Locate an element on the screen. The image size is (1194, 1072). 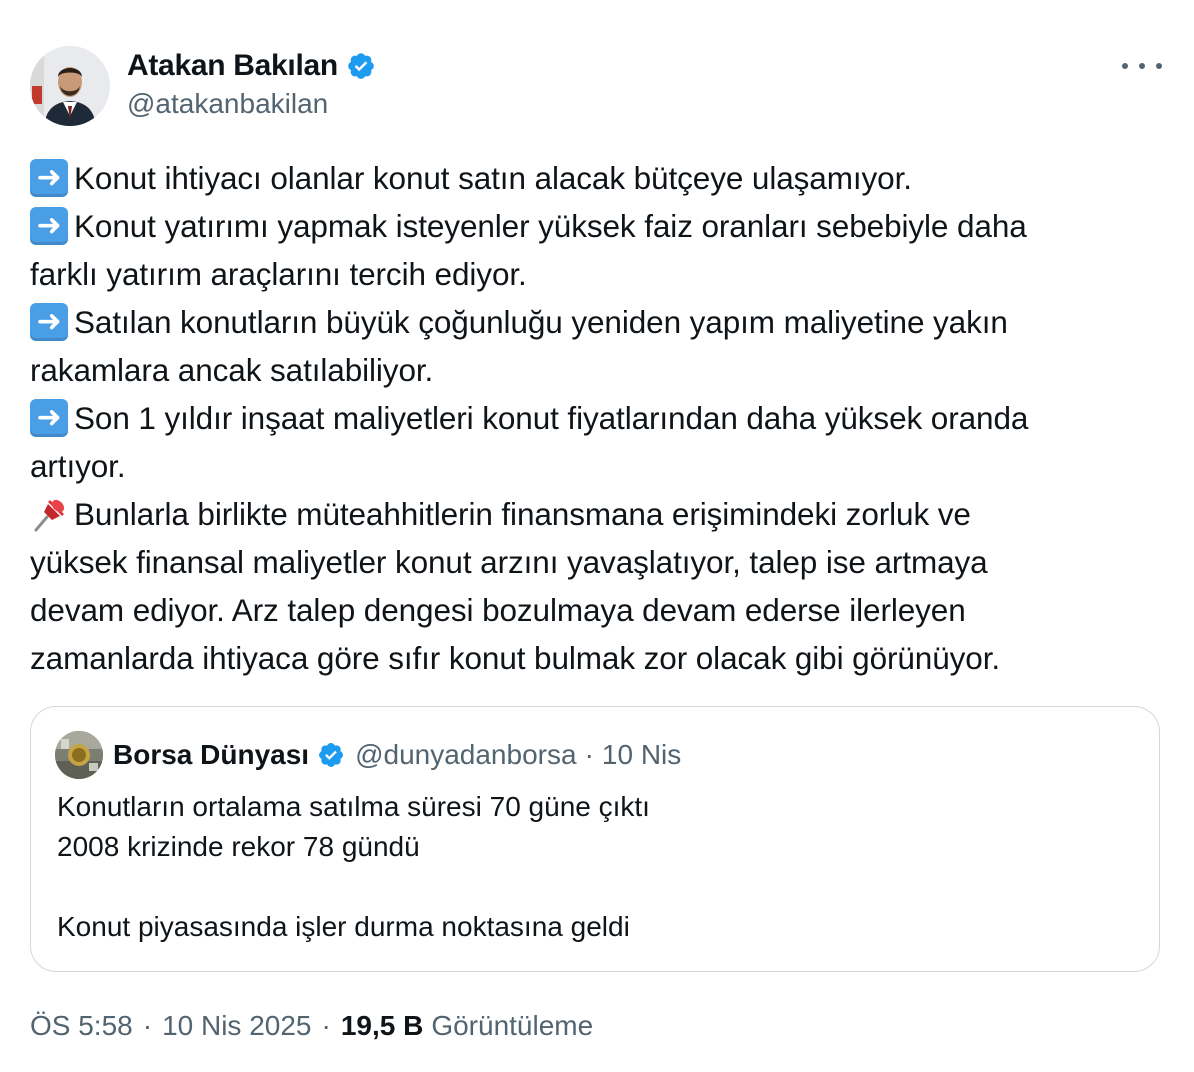
quoted-author-avatar is located at coordinates (79, 755).